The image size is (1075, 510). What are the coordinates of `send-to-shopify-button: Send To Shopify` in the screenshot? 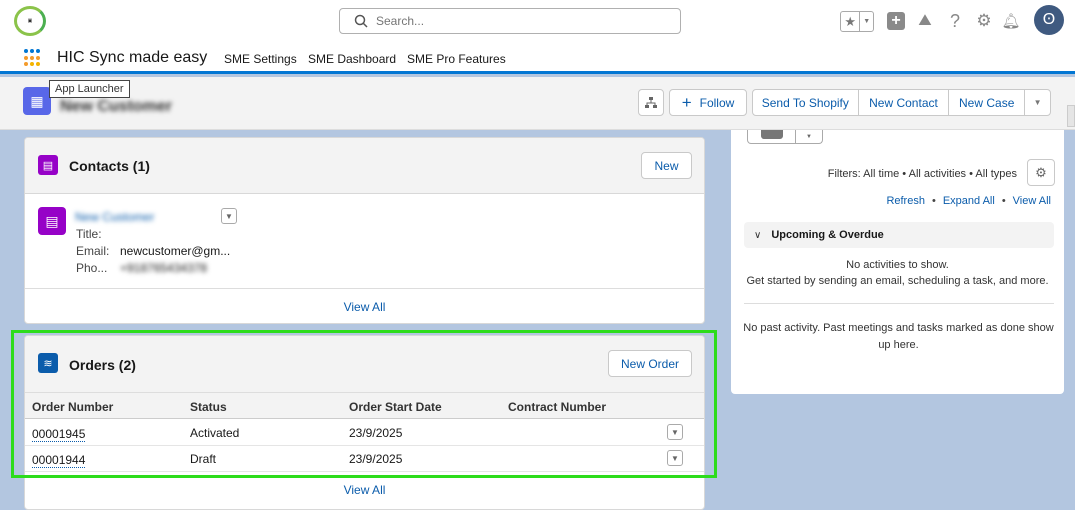 It's located at (806, 102).